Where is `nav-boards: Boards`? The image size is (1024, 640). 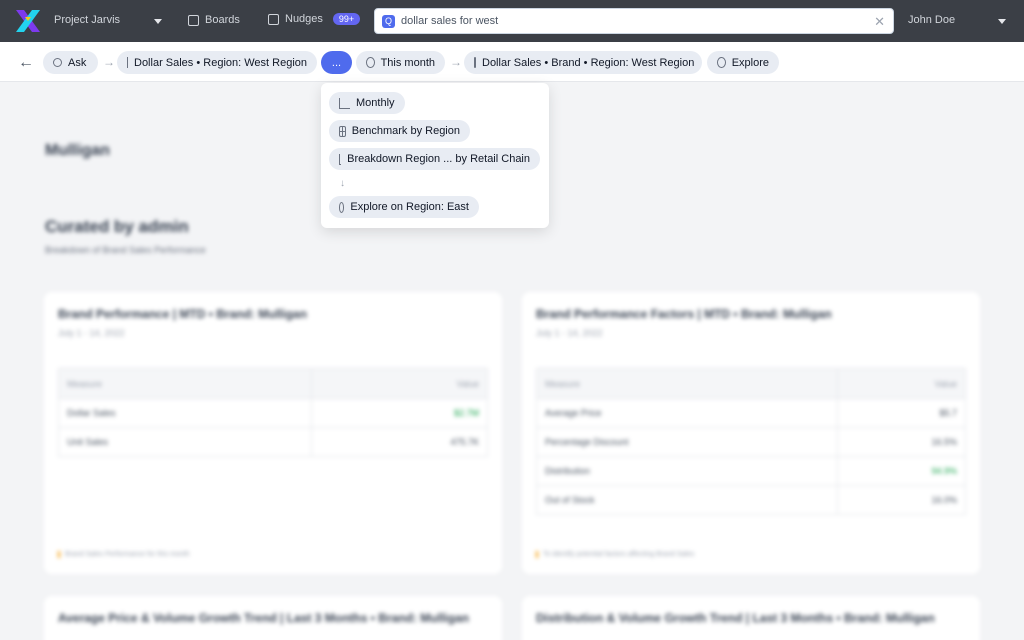 nav-boards: Boards is located at coordinates (214, 20).